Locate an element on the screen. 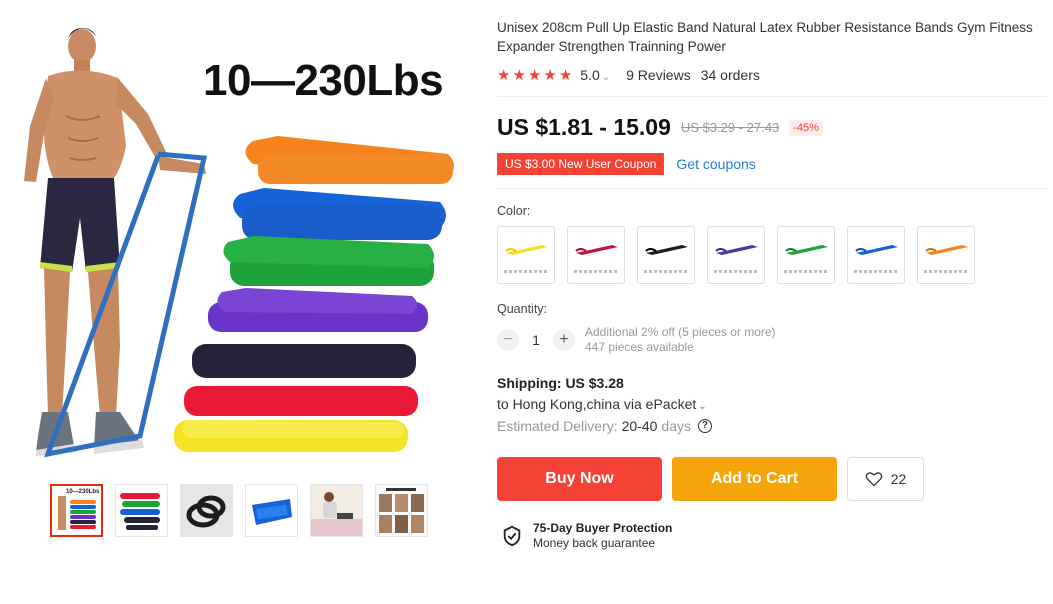 Image resolution: width=1053 pixels, height=604 pixels. add-to-cart-button: Add to Cart is located at coordinates (754, 479).